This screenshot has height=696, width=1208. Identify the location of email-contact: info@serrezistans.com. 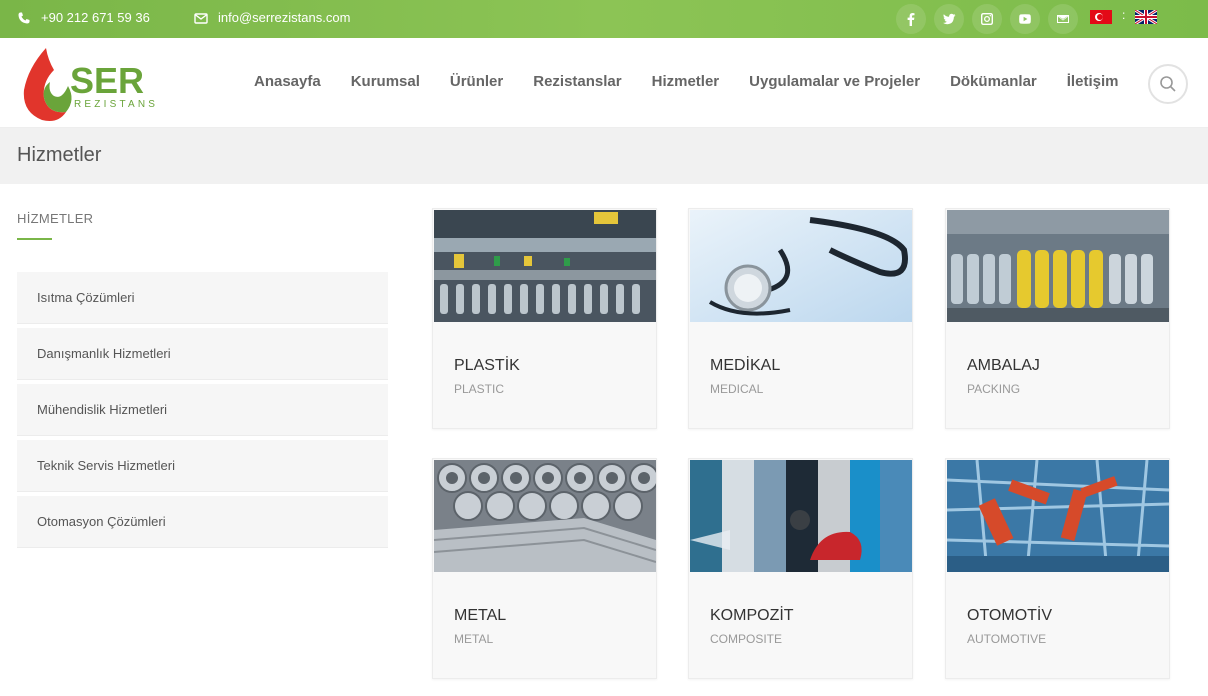
(272, 17).